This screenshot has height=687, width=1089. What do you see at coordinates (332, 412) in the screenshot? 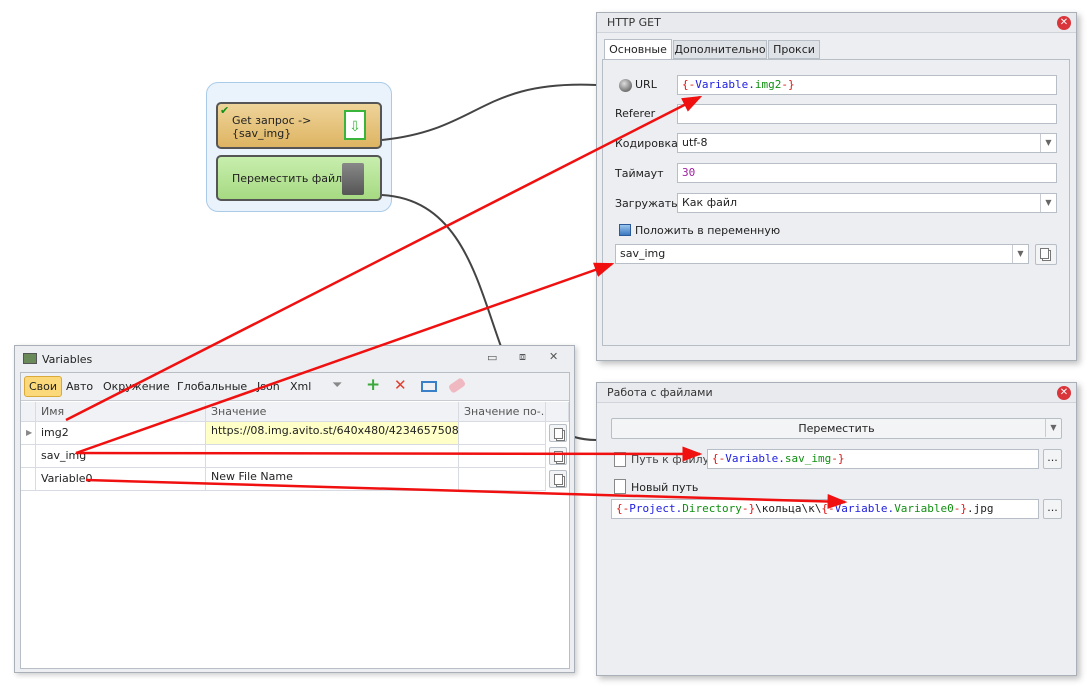
I see `column-header-value: Значение` at bounding box center [332, 412].